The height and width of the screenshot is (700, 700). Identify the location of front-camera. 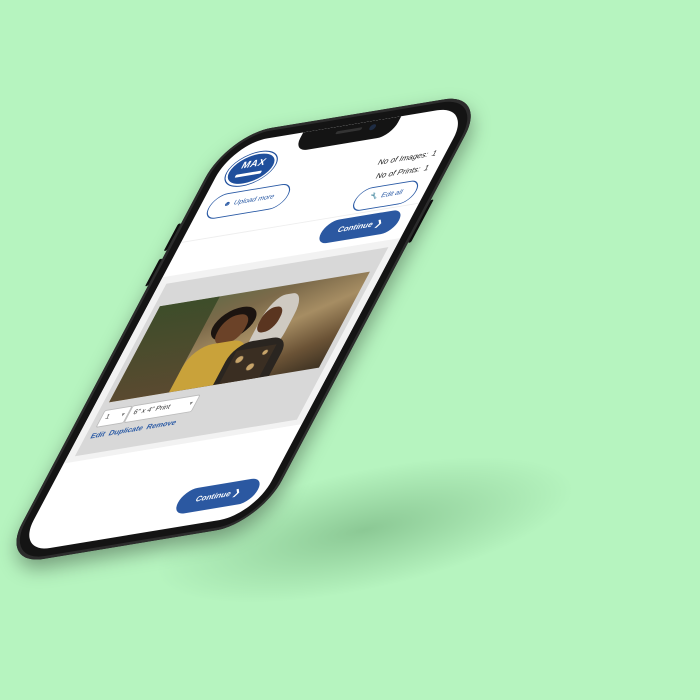
(373, 127).